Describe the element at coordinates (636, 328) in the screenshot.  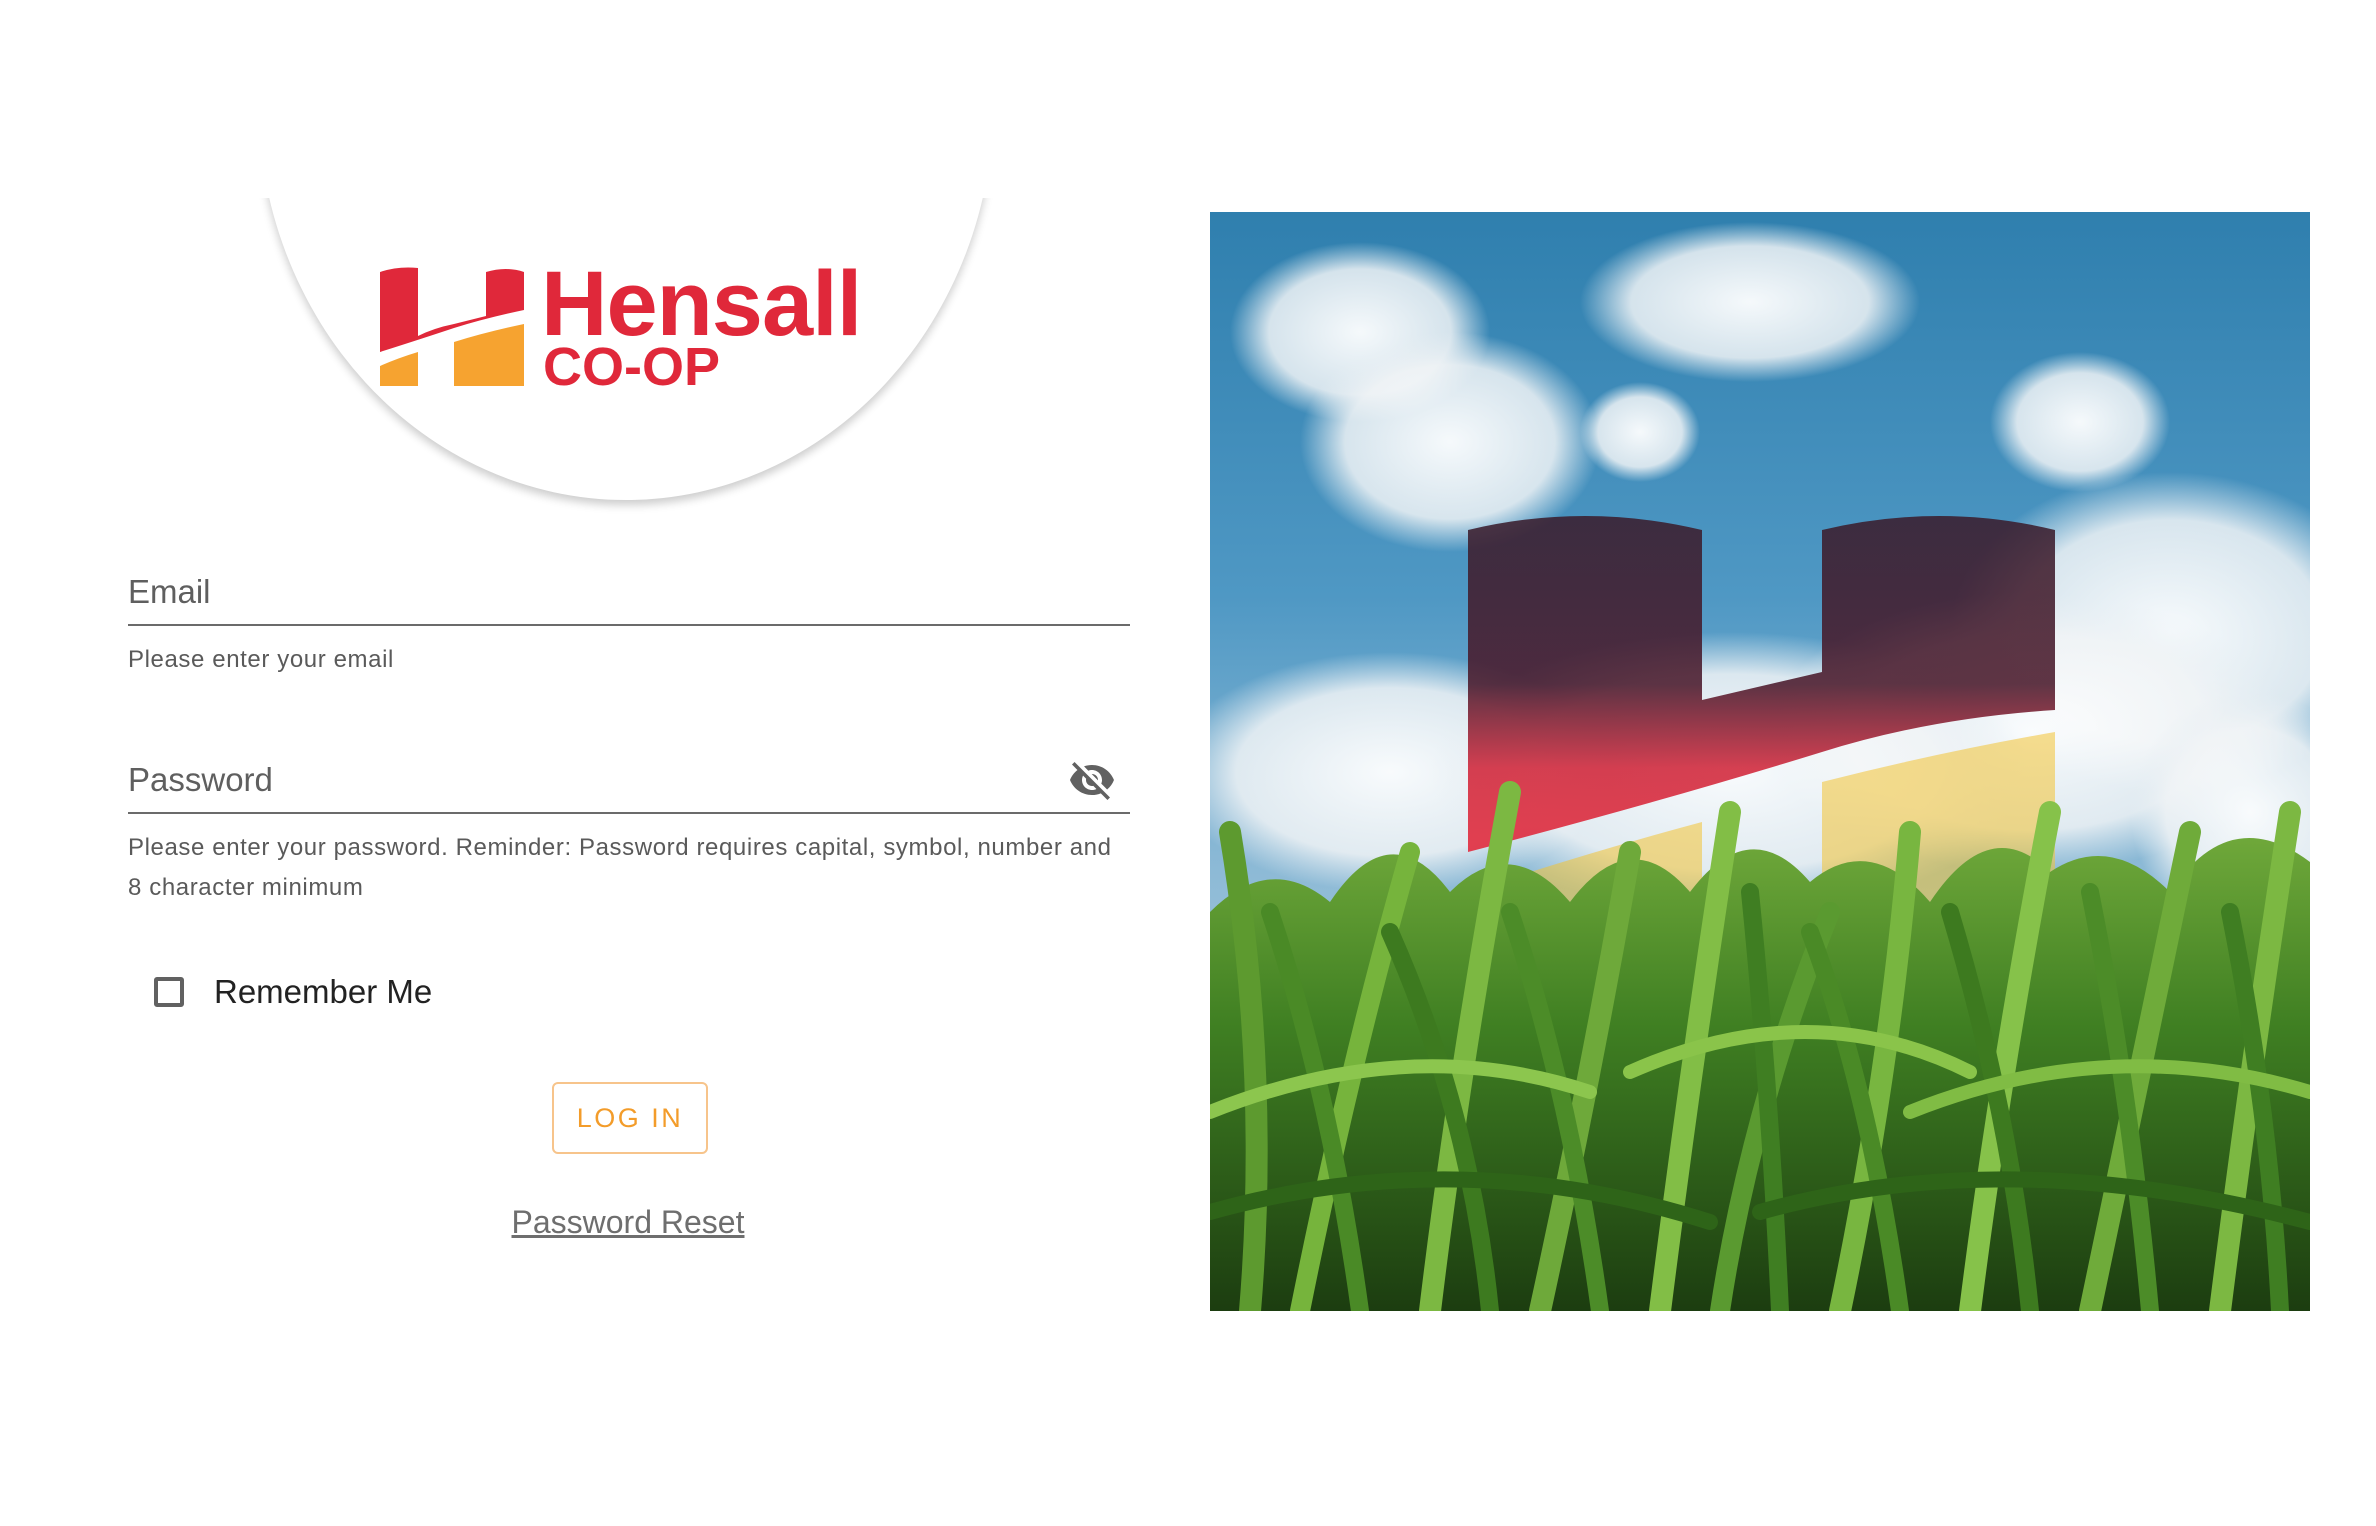
I see `brand-logo: Hensall CO-OP` at that location.